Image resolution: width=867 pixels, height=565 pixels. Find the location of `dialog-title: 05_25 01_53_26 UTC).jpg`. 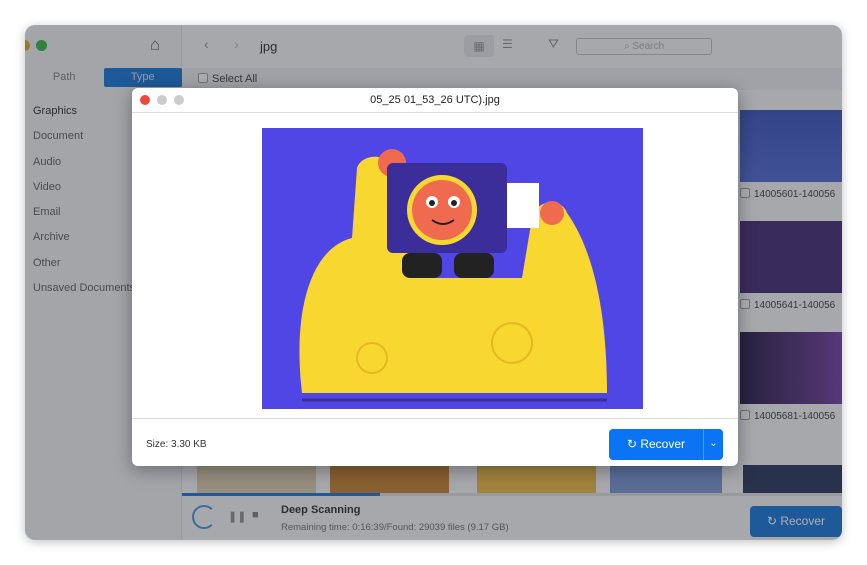

dialog-title: 05_25 01_53_26 UTC).jpg is located at coordinates (435, 100).